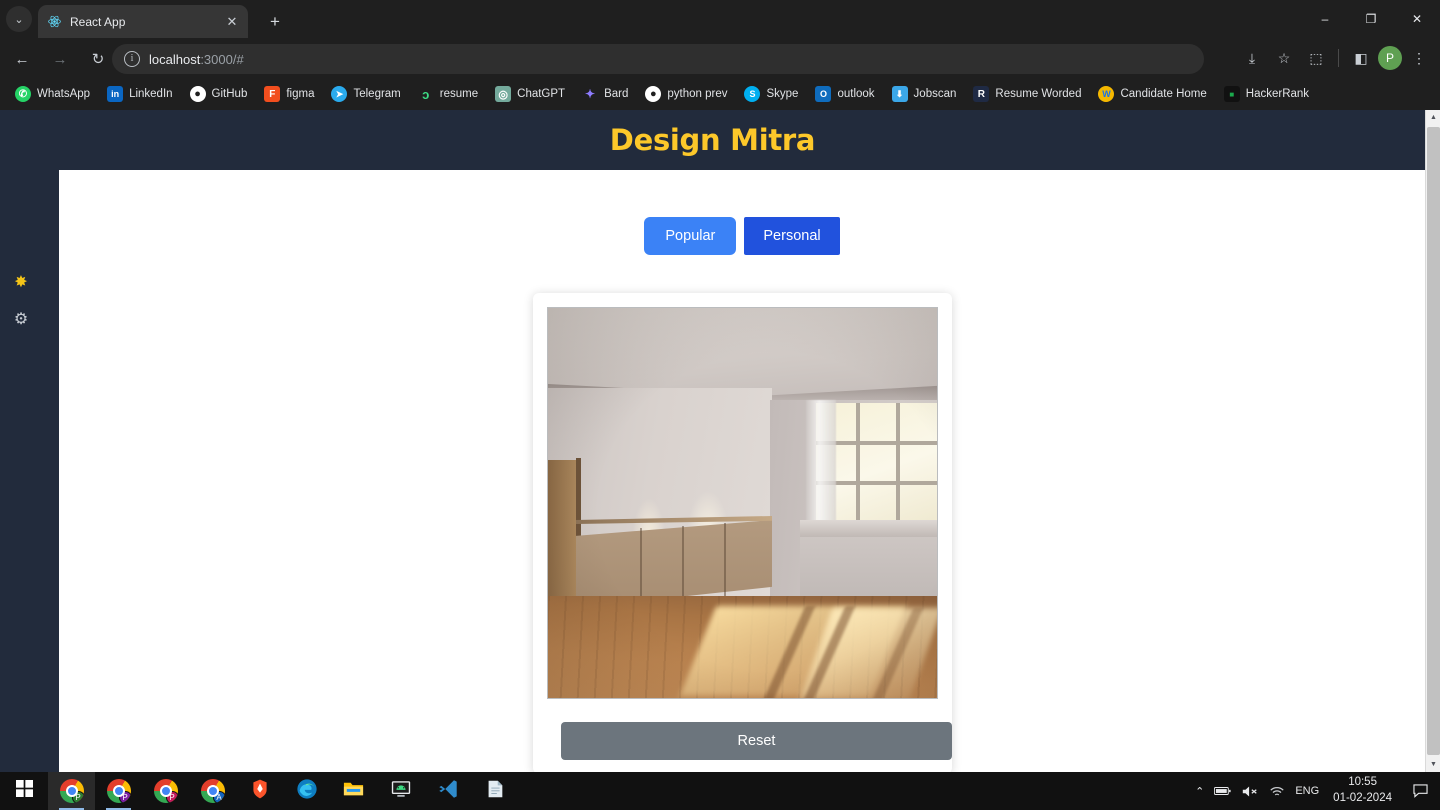 Image resolution: width=1440 pixels, height=810 pixels. What do you see at coordinates (530, 94) in the screenshot?
I see `bookmark-chatgpt: ◎ ChatGPT` at bounding box center [530, 94].